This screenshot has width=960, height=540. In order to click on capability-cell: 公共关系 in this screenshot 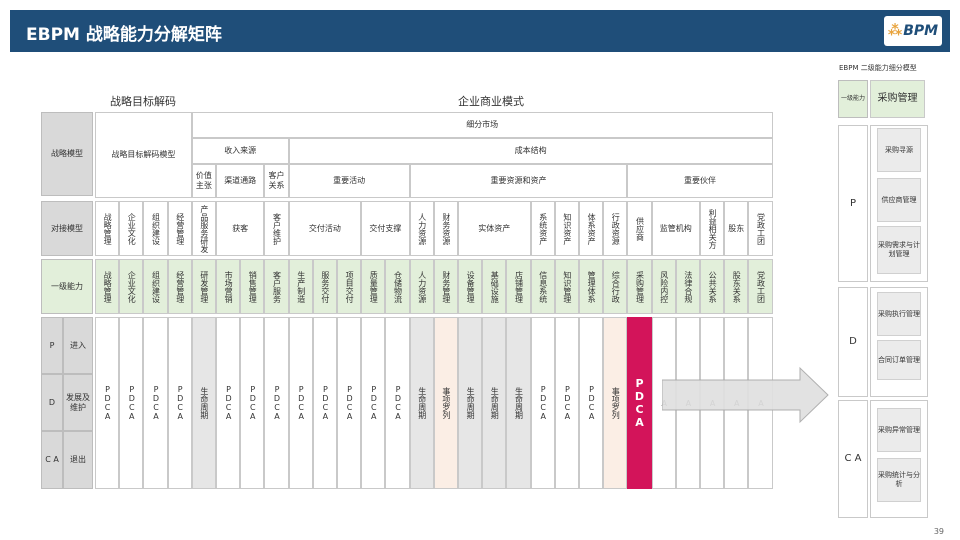, I will do `click(712, 286)`.